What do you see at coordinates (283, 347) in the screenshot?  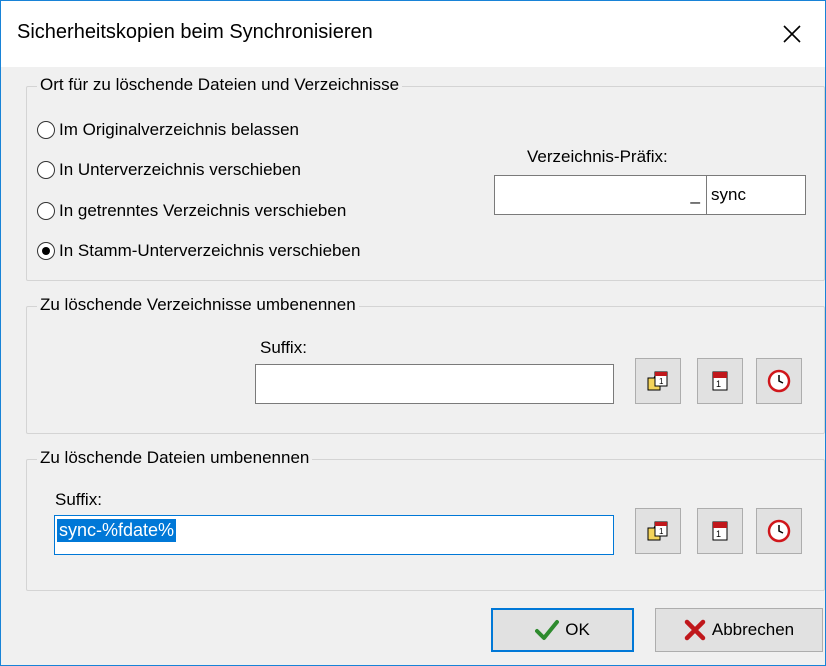 I see `dir-suffix-label: Suffix:` at bounding box center [283, 347].